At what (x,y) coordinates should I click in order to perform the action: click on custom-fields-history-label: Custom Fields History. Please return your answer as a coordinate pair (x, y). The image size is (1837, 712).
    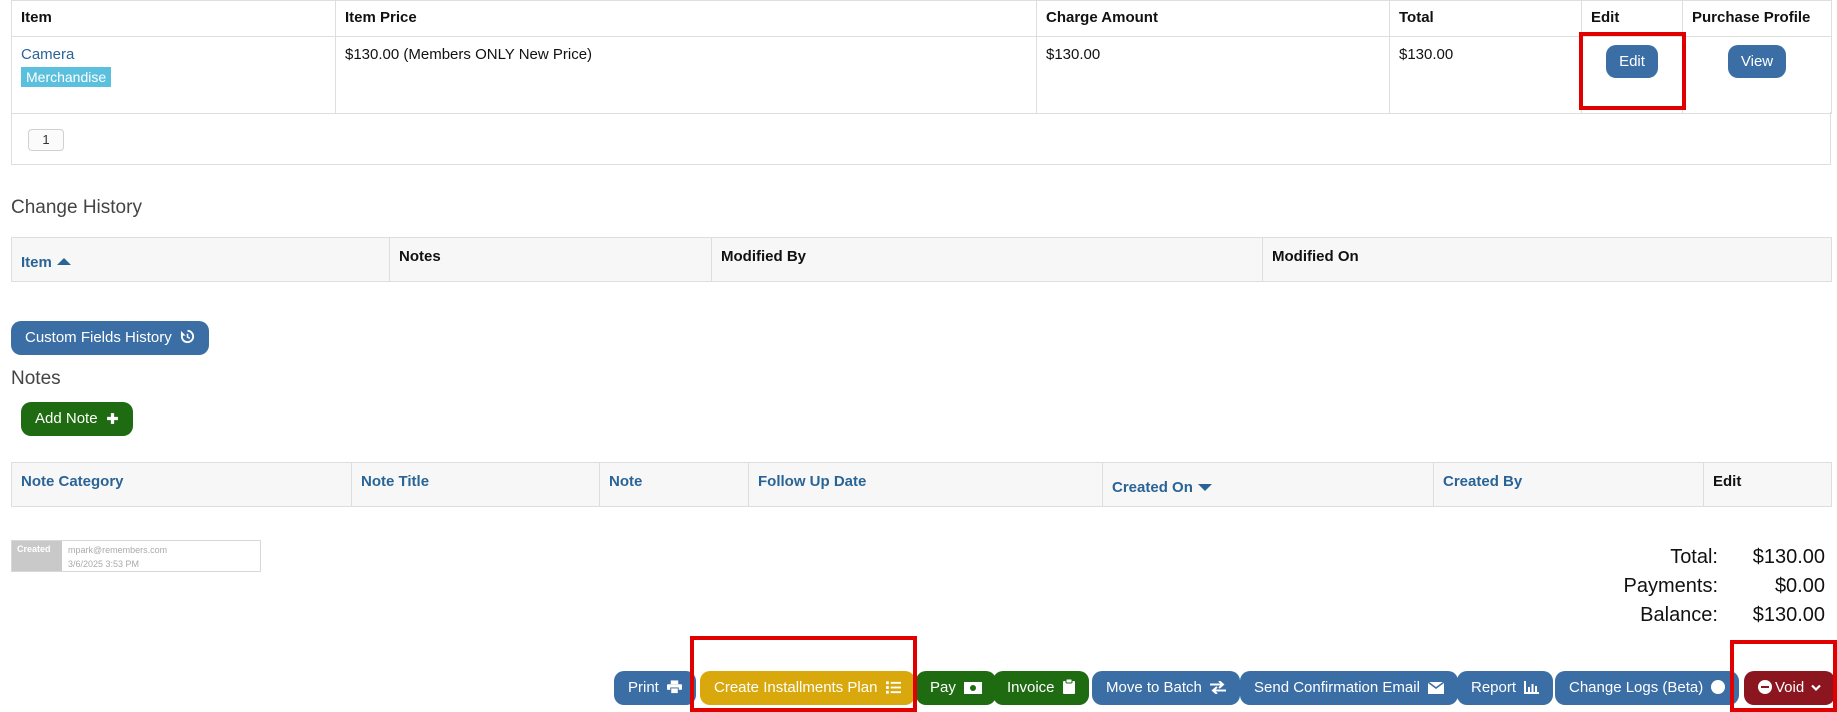
    Looking at the image, I should click on (98, 337).